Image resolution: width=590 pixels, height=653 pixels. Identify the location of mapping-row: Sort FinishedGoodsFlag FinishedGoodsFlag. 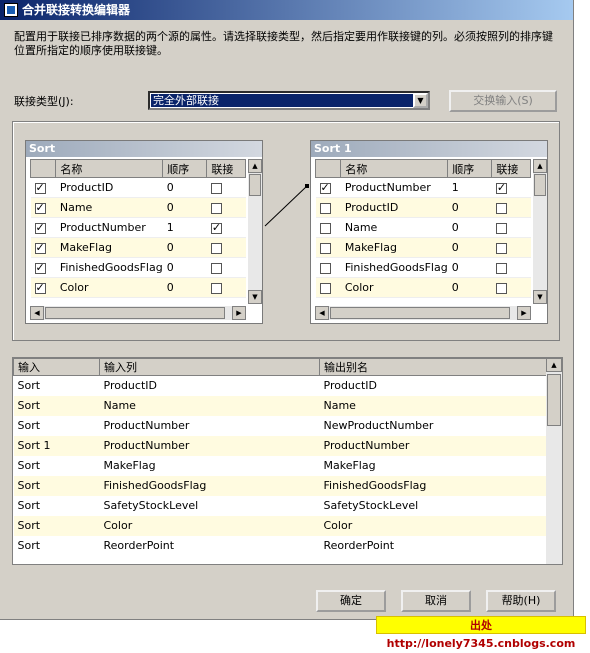
(280, 485).